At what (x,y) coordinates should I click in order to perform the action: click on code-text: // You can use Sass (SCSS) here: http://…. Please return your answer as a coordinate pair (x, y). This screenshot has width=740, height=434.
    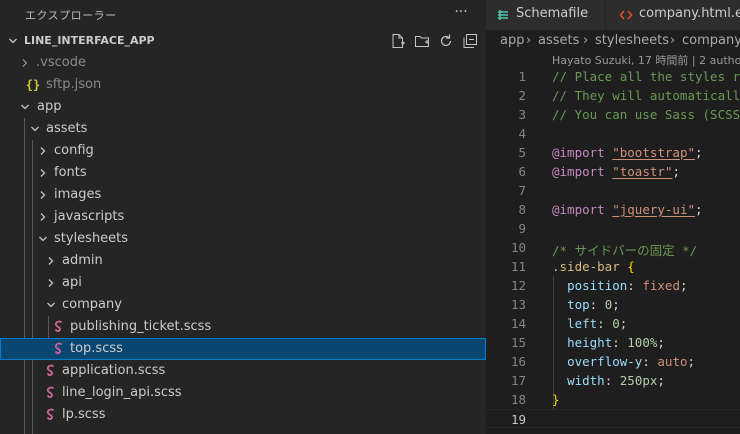
    Looking at the image, I should click on (646, 114).